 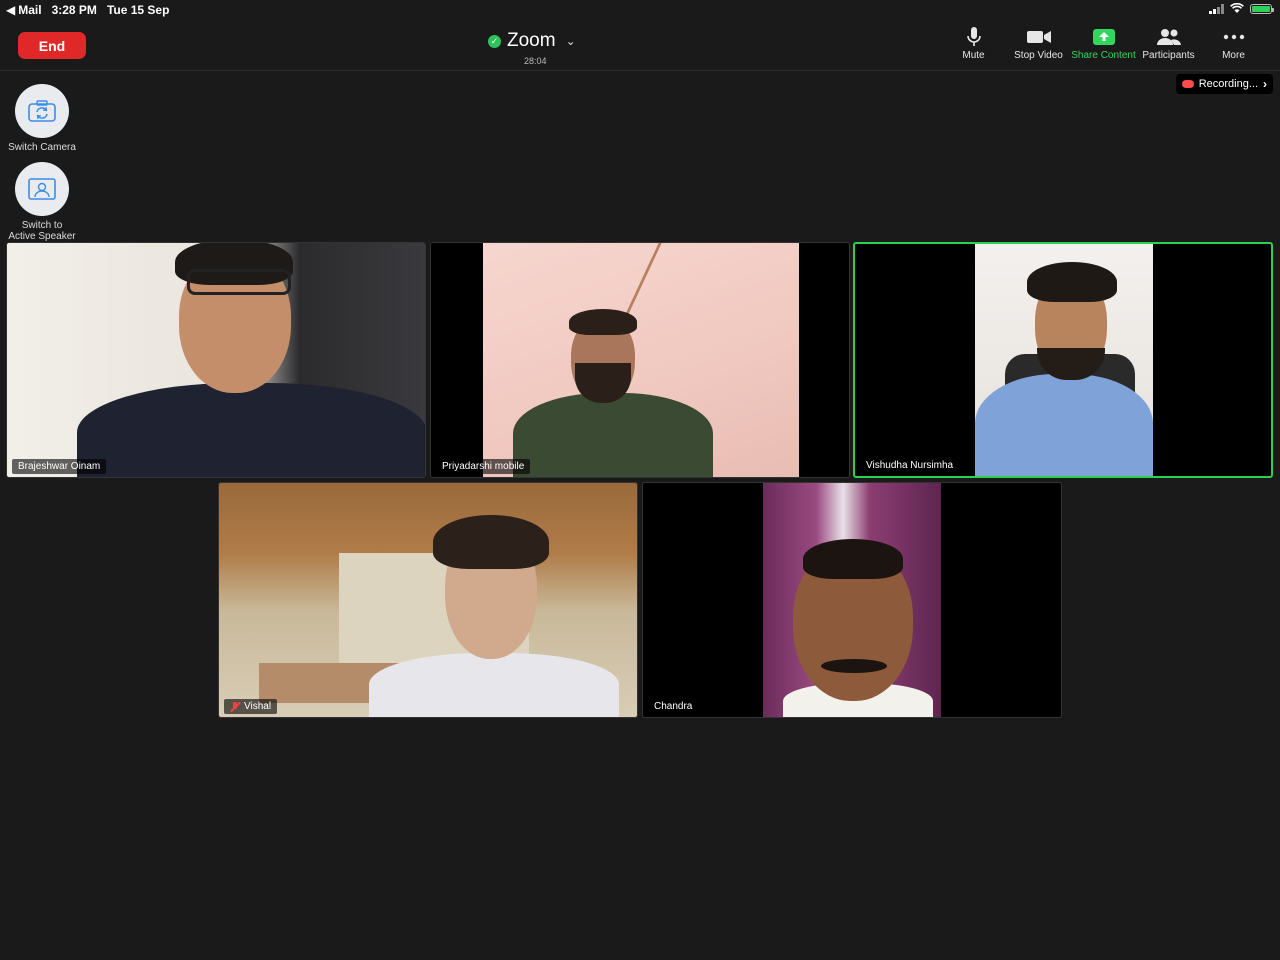 I want to click on participant-tile: Priyadarshi mobile, so click(x=640, y=360).